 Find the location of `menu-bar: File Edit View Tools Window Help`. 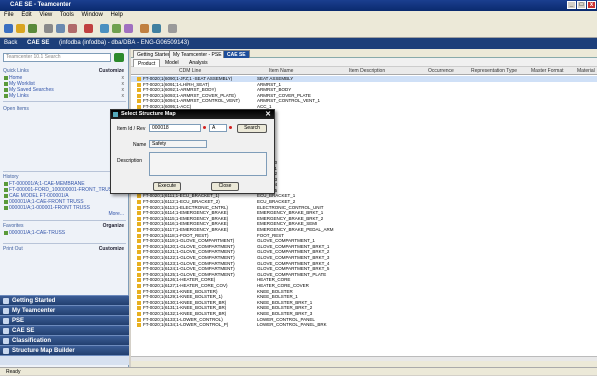

menu-bar: File Edit View Tools Window Help is located at coordinates (298, 15).